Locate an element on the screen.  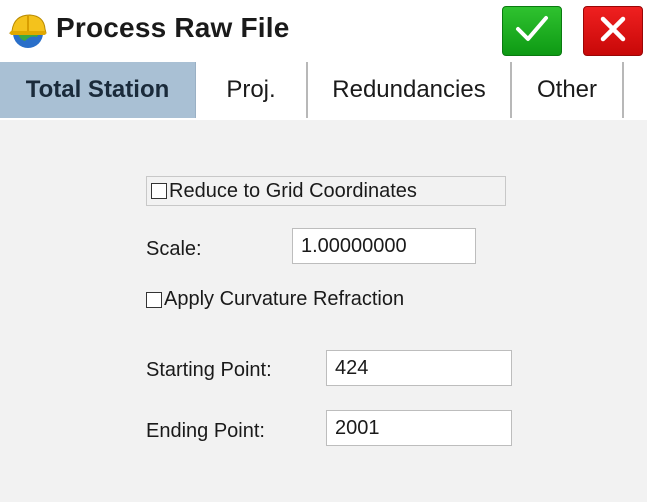
tab-redundancies: Redundancies is located at coordinates (410, 90).